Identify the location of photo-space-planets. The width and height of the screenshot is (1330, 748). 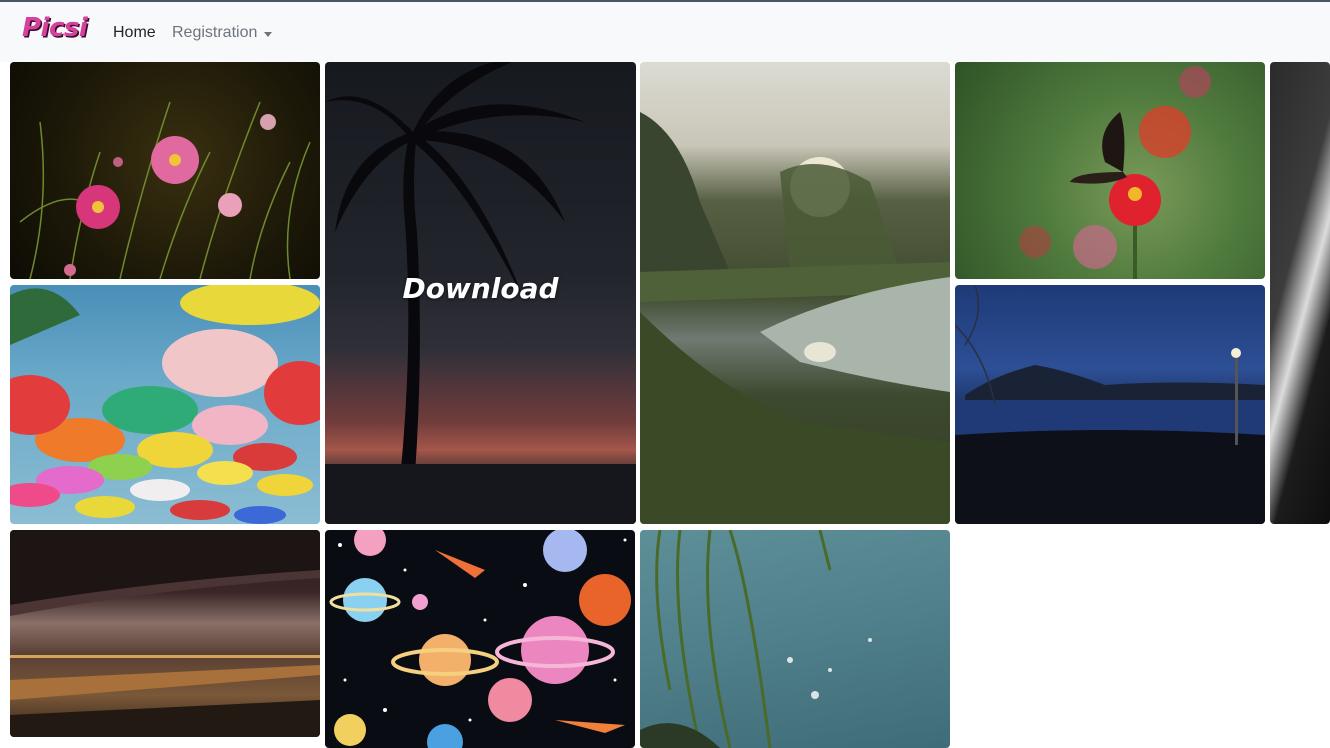
(480, 639).